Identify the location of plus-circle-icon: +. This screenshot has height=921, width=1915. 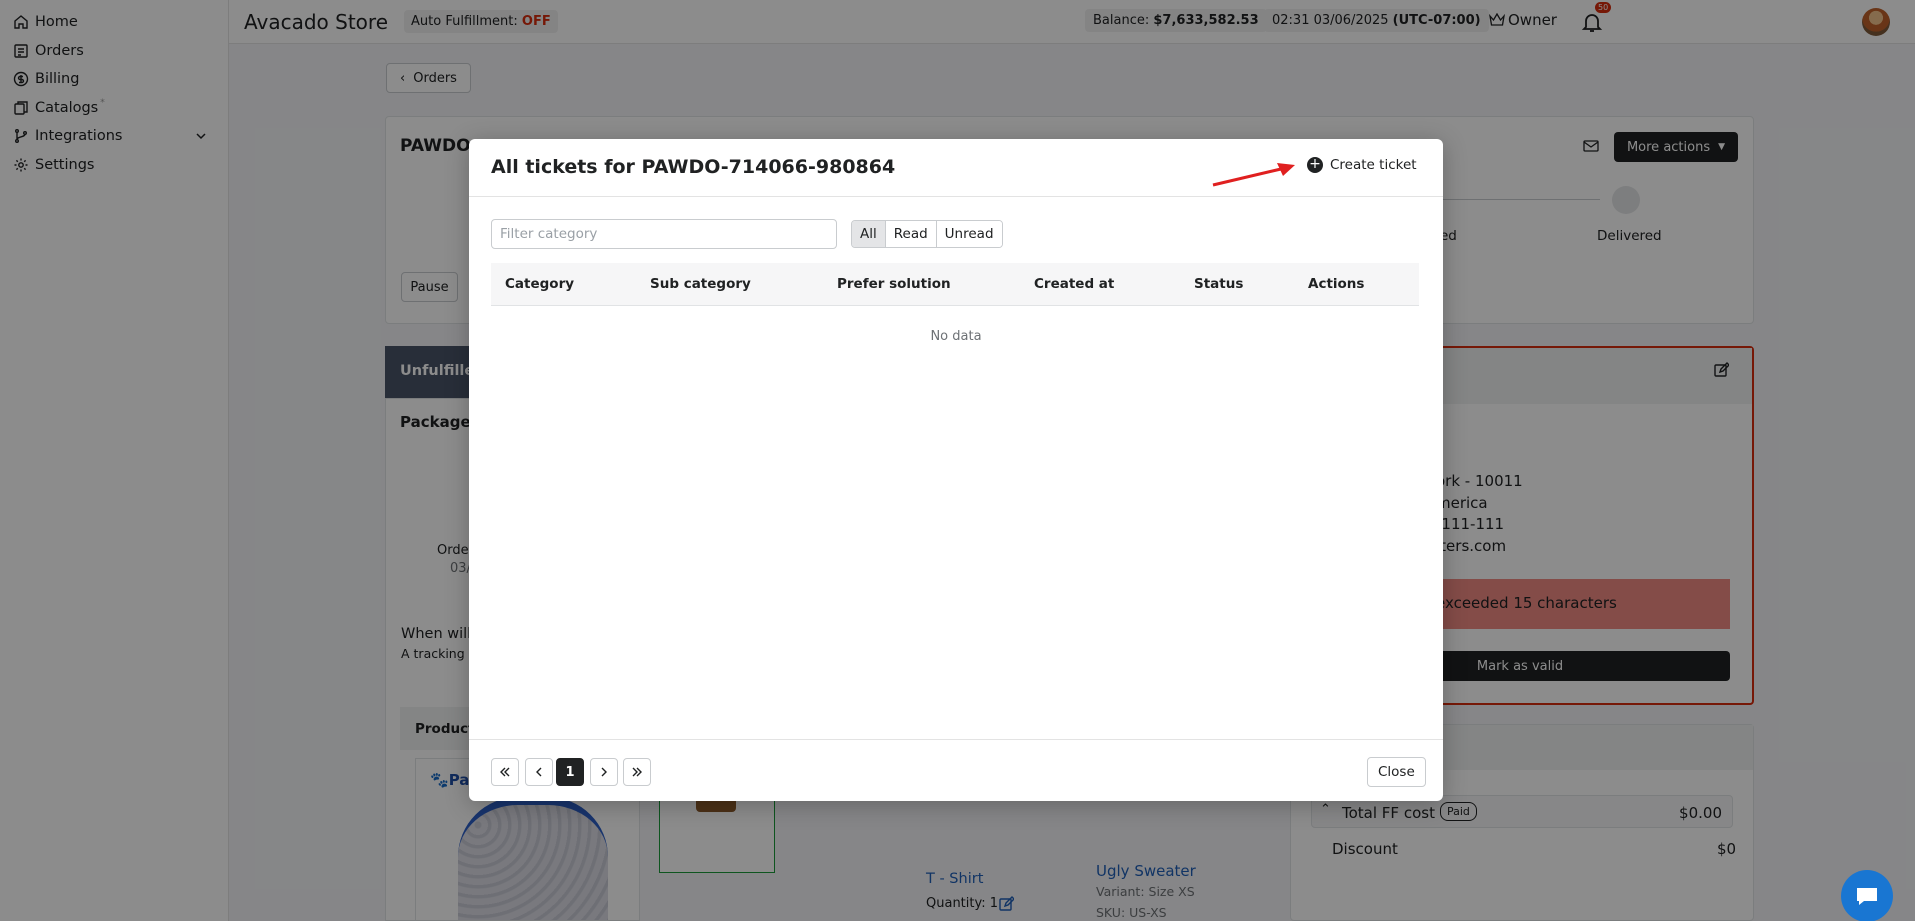
(1315, 165).